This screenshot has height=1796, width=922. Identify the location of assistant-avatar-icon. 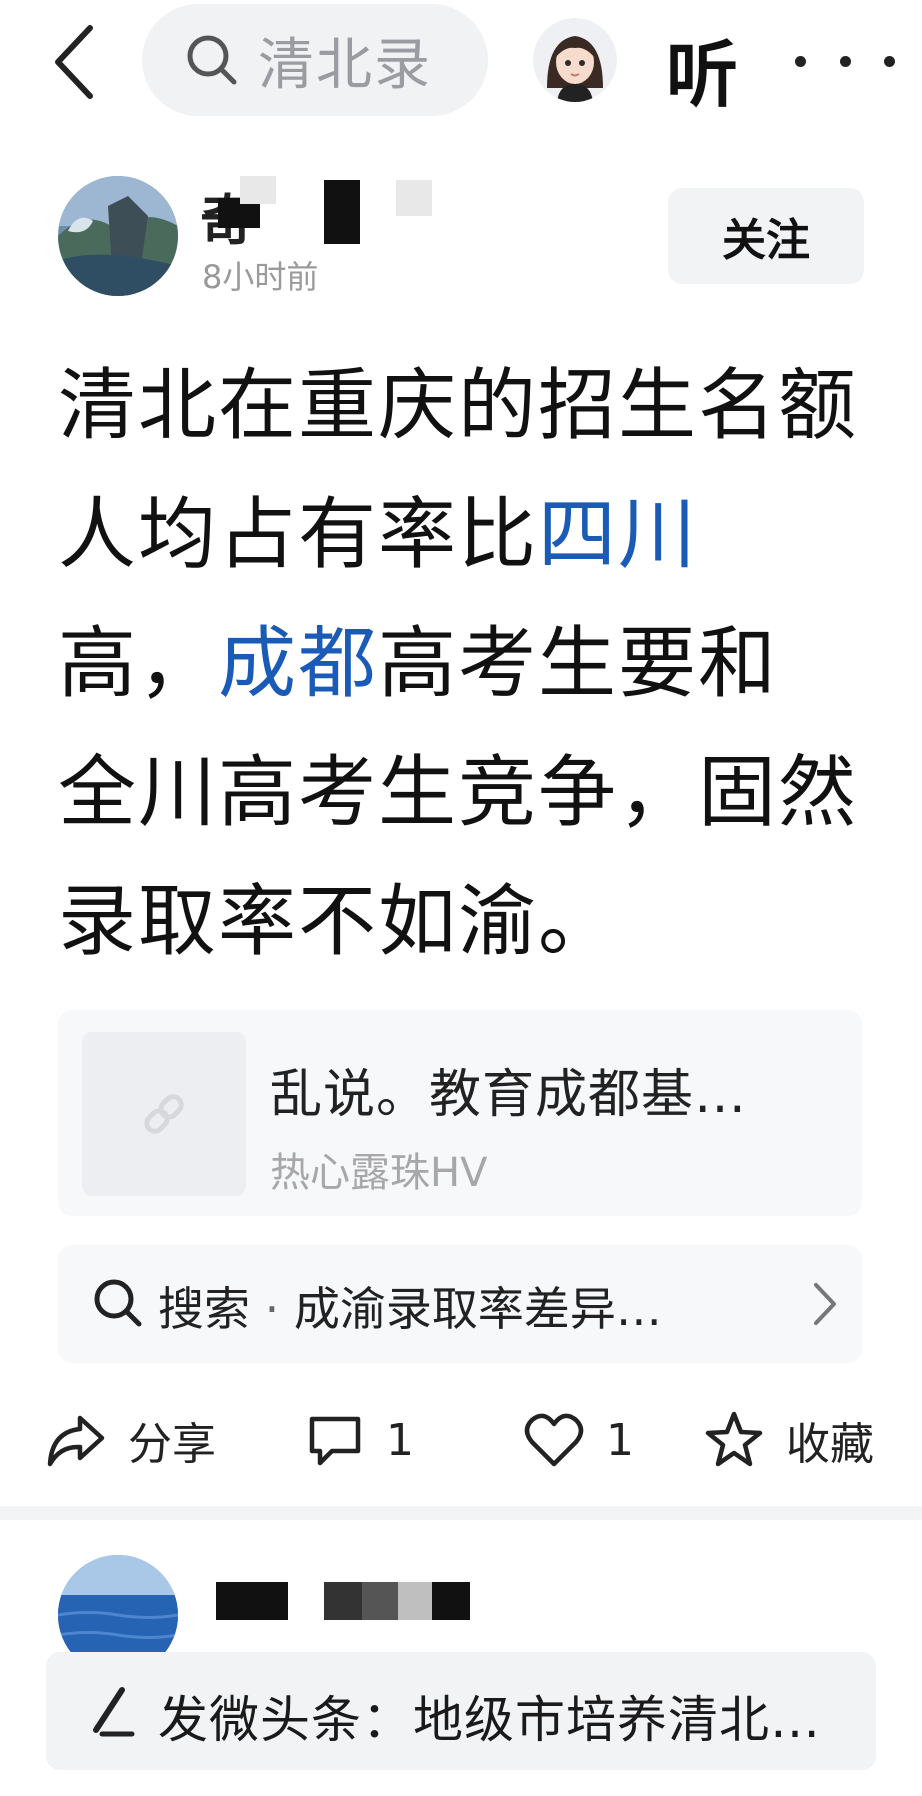
(575, 60).